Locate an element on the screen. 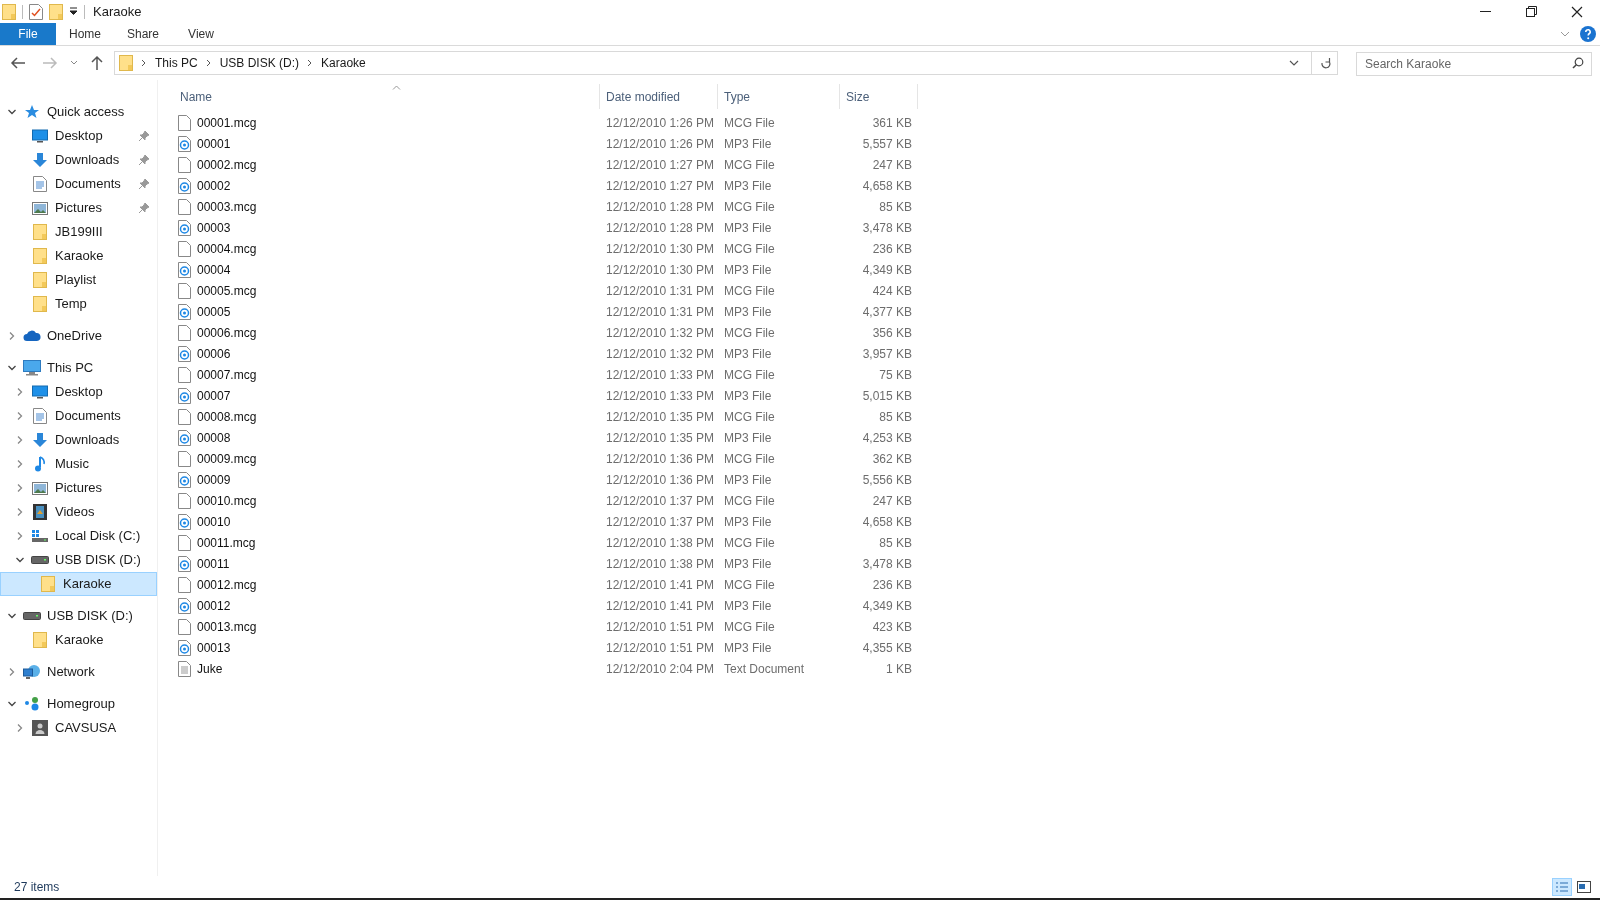 The image size is (1600, 900). file-row: 00010 12/12/2010 1:37 PM MP3 File 4,658 KB is located at coordinates (887, 521).